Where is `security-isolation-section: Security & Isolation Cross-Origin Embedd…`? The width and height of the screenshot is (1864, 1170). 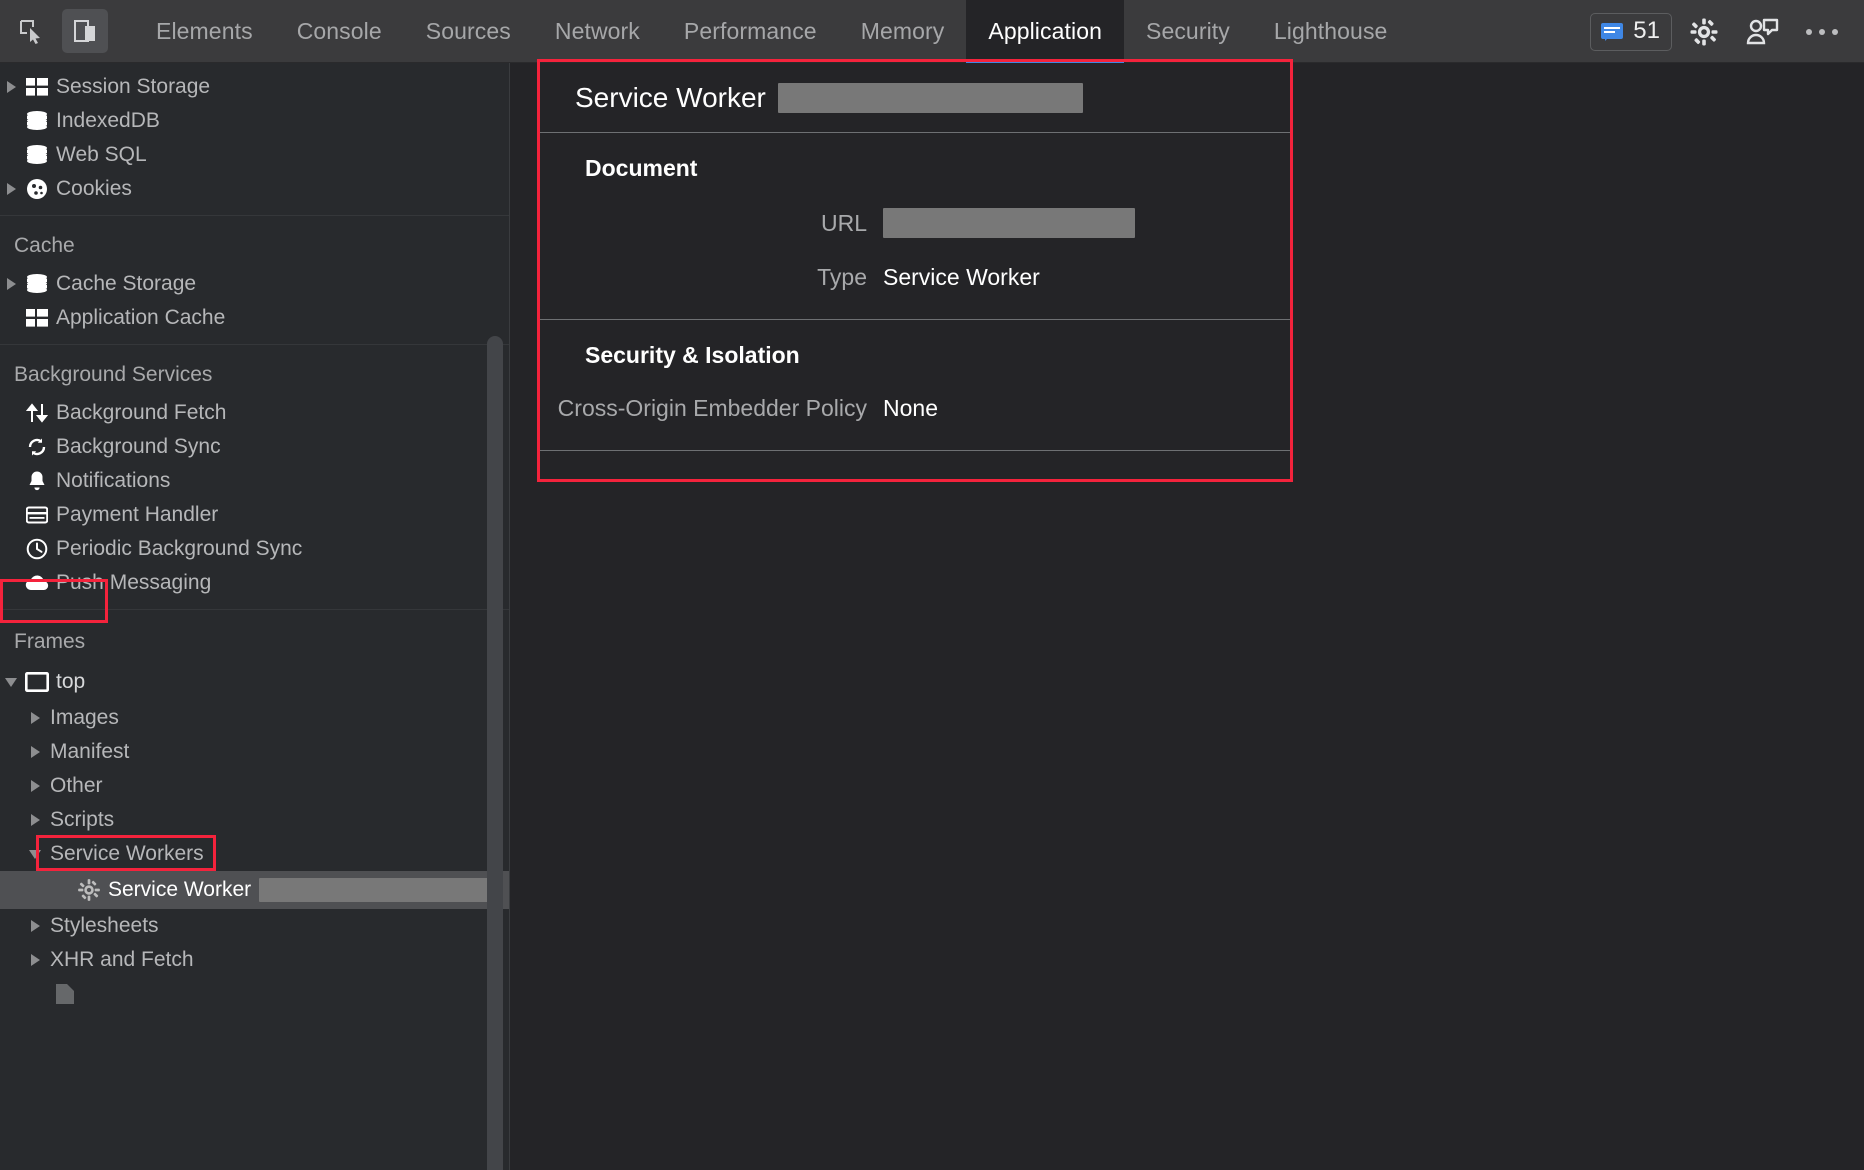
security-isolation-section: Security & Isolation Cross-Origin Embedd… is located at coordinates (916, 385).